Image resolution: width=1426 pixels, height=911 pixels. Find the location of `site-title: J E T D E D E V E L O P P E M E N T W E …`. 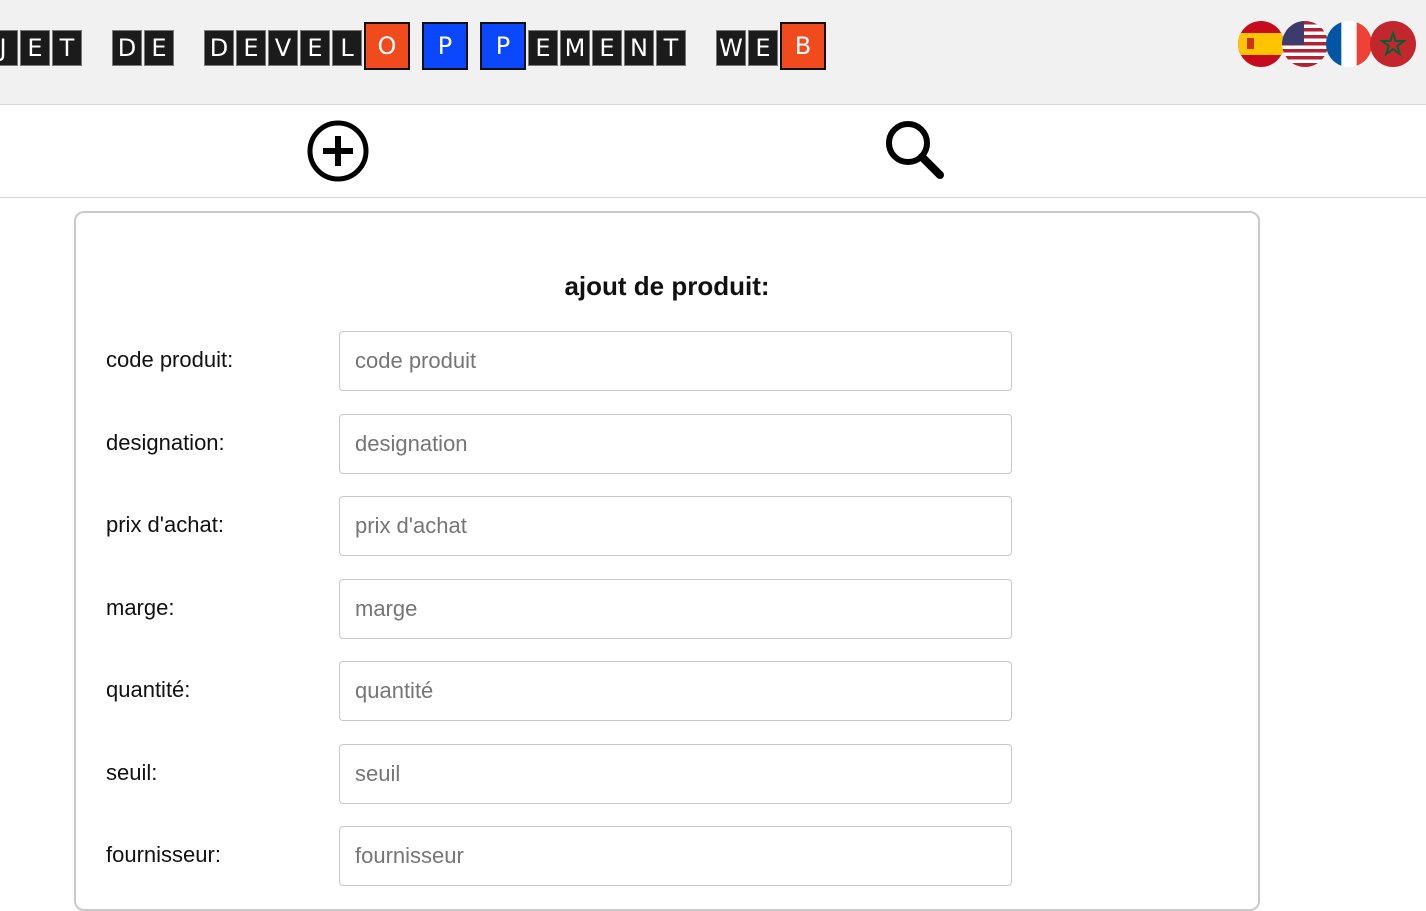

site-title: J E T D E D E V E L O P P E M E N T W E … is located at coordinates (428, 52).